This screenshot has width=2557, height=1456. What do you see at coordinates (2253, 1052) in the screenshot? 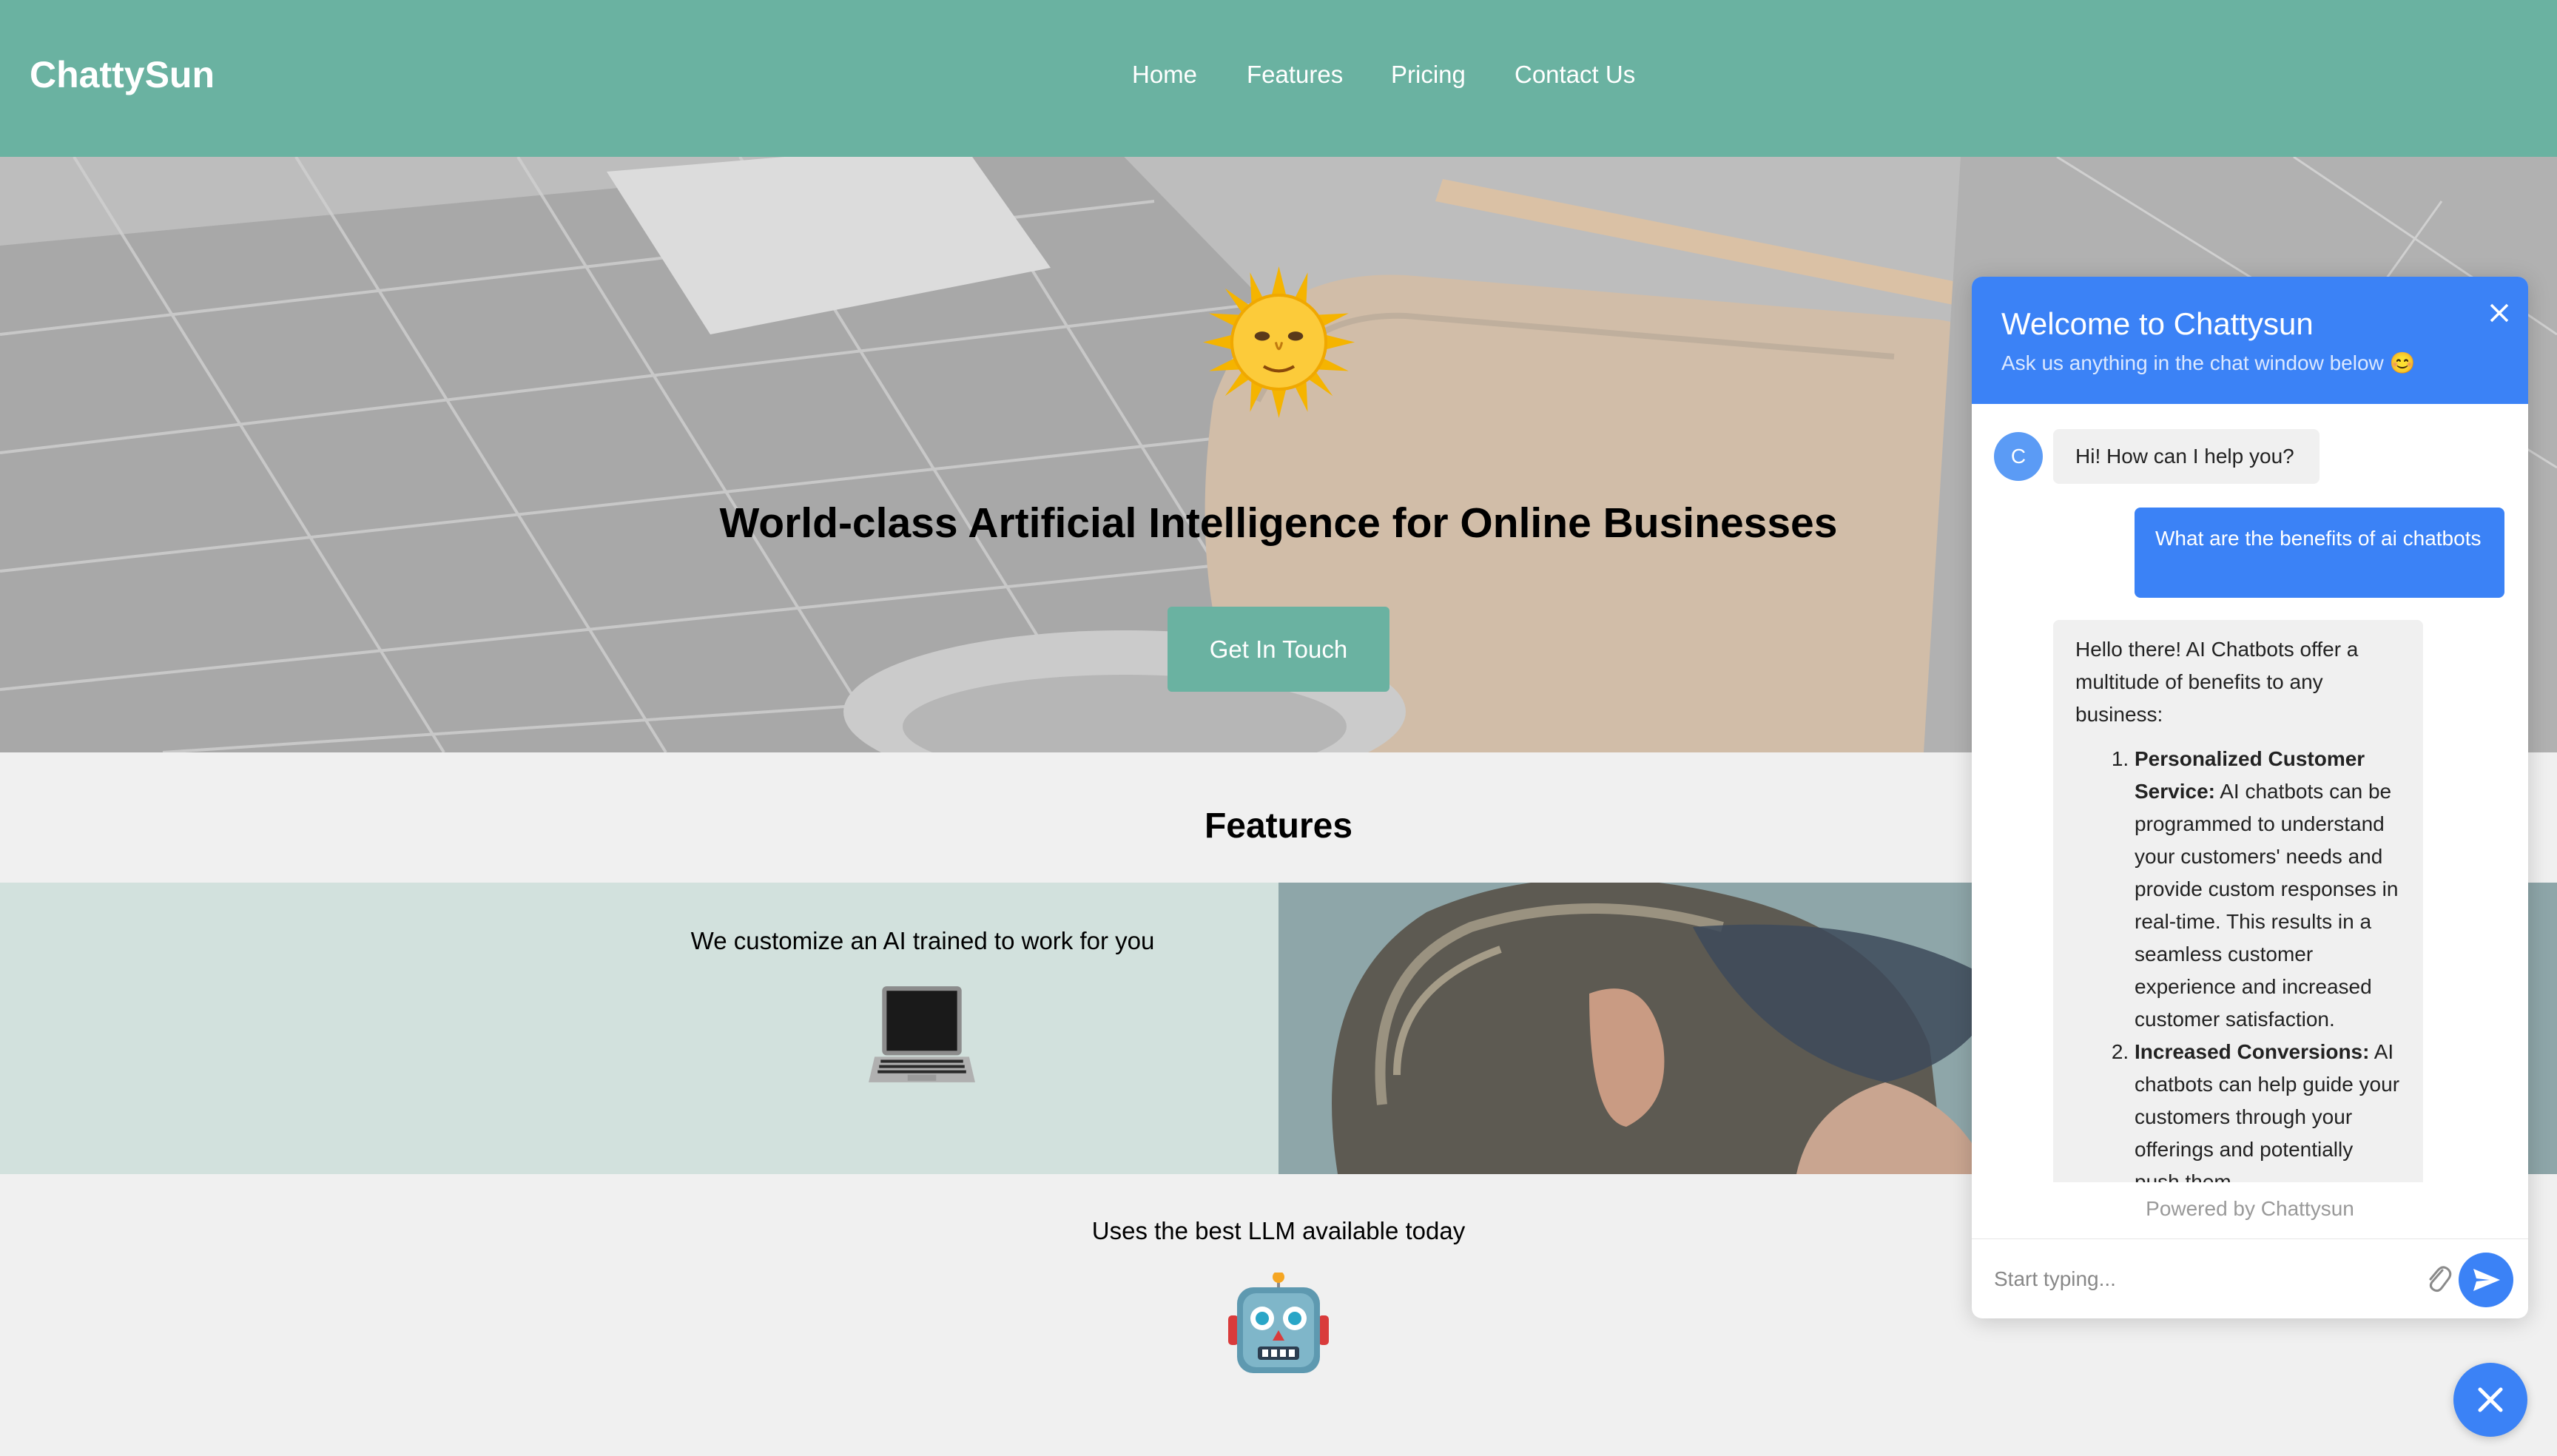
I see `bot-reply-point-title: Increased Conversions:` at bounding box center [2253, 1052].